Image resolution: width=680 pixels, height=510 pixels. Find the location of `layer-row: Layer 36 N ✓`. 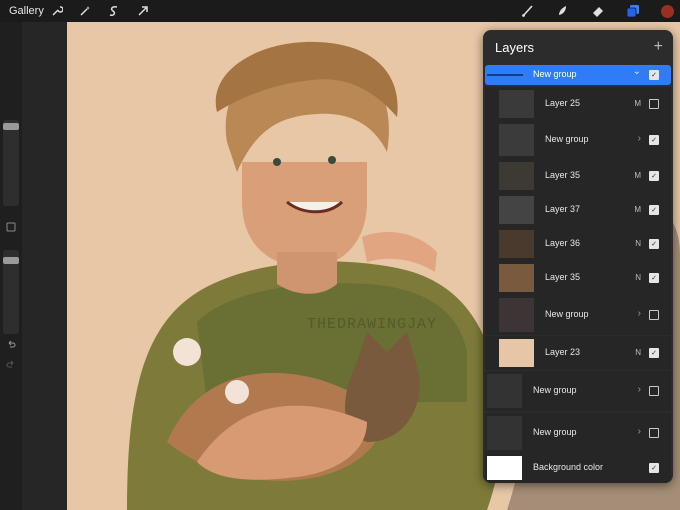

layer-row: Layer 36 N ✓ is located at coordinates (578, 244).